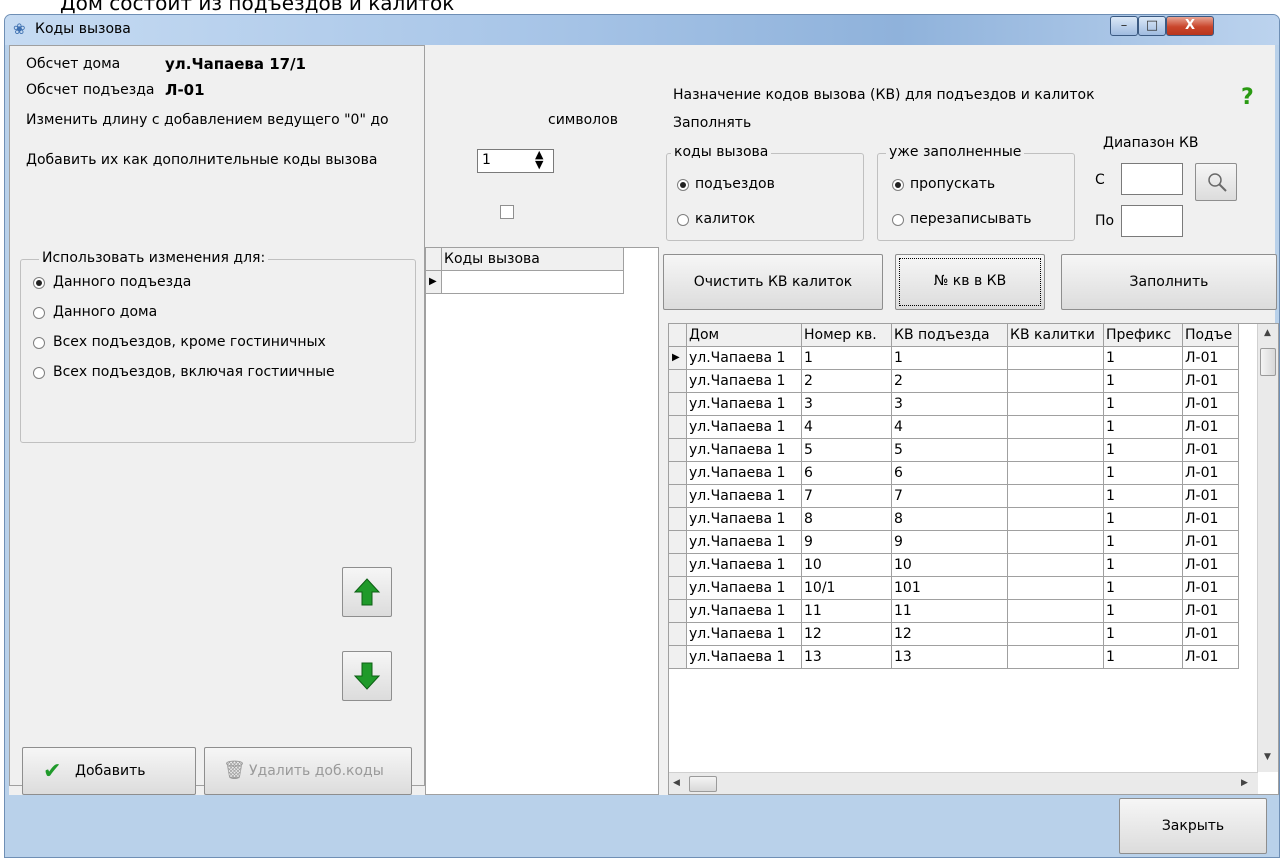  Describe the element at coordinates (1216, 182) in the screenshot. I see `search-button` at that location.